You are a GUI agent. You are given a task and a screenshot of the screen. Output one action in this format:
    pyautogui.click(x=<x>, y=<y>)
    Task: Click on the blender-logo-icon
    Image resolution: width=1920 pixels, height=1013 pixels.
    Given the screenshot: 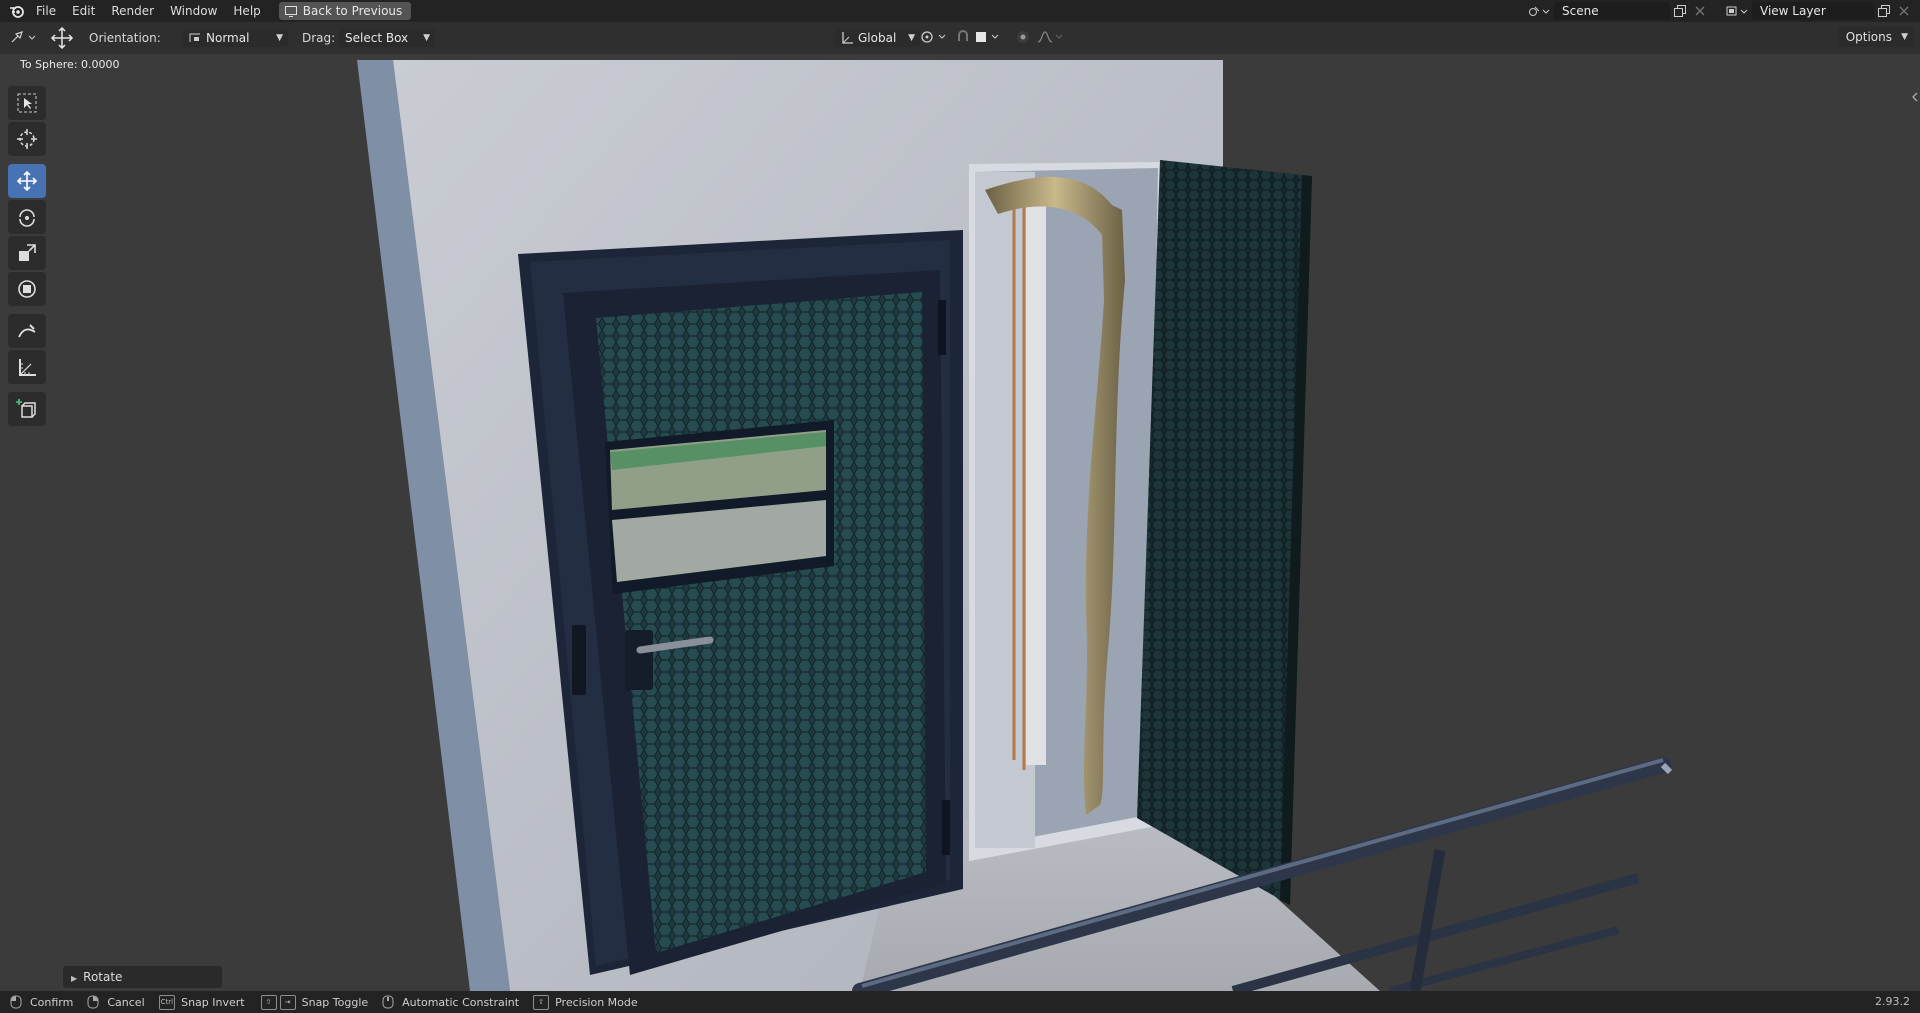 What is the action you would take?
    pyautogui.click(x=17, y=11)
    